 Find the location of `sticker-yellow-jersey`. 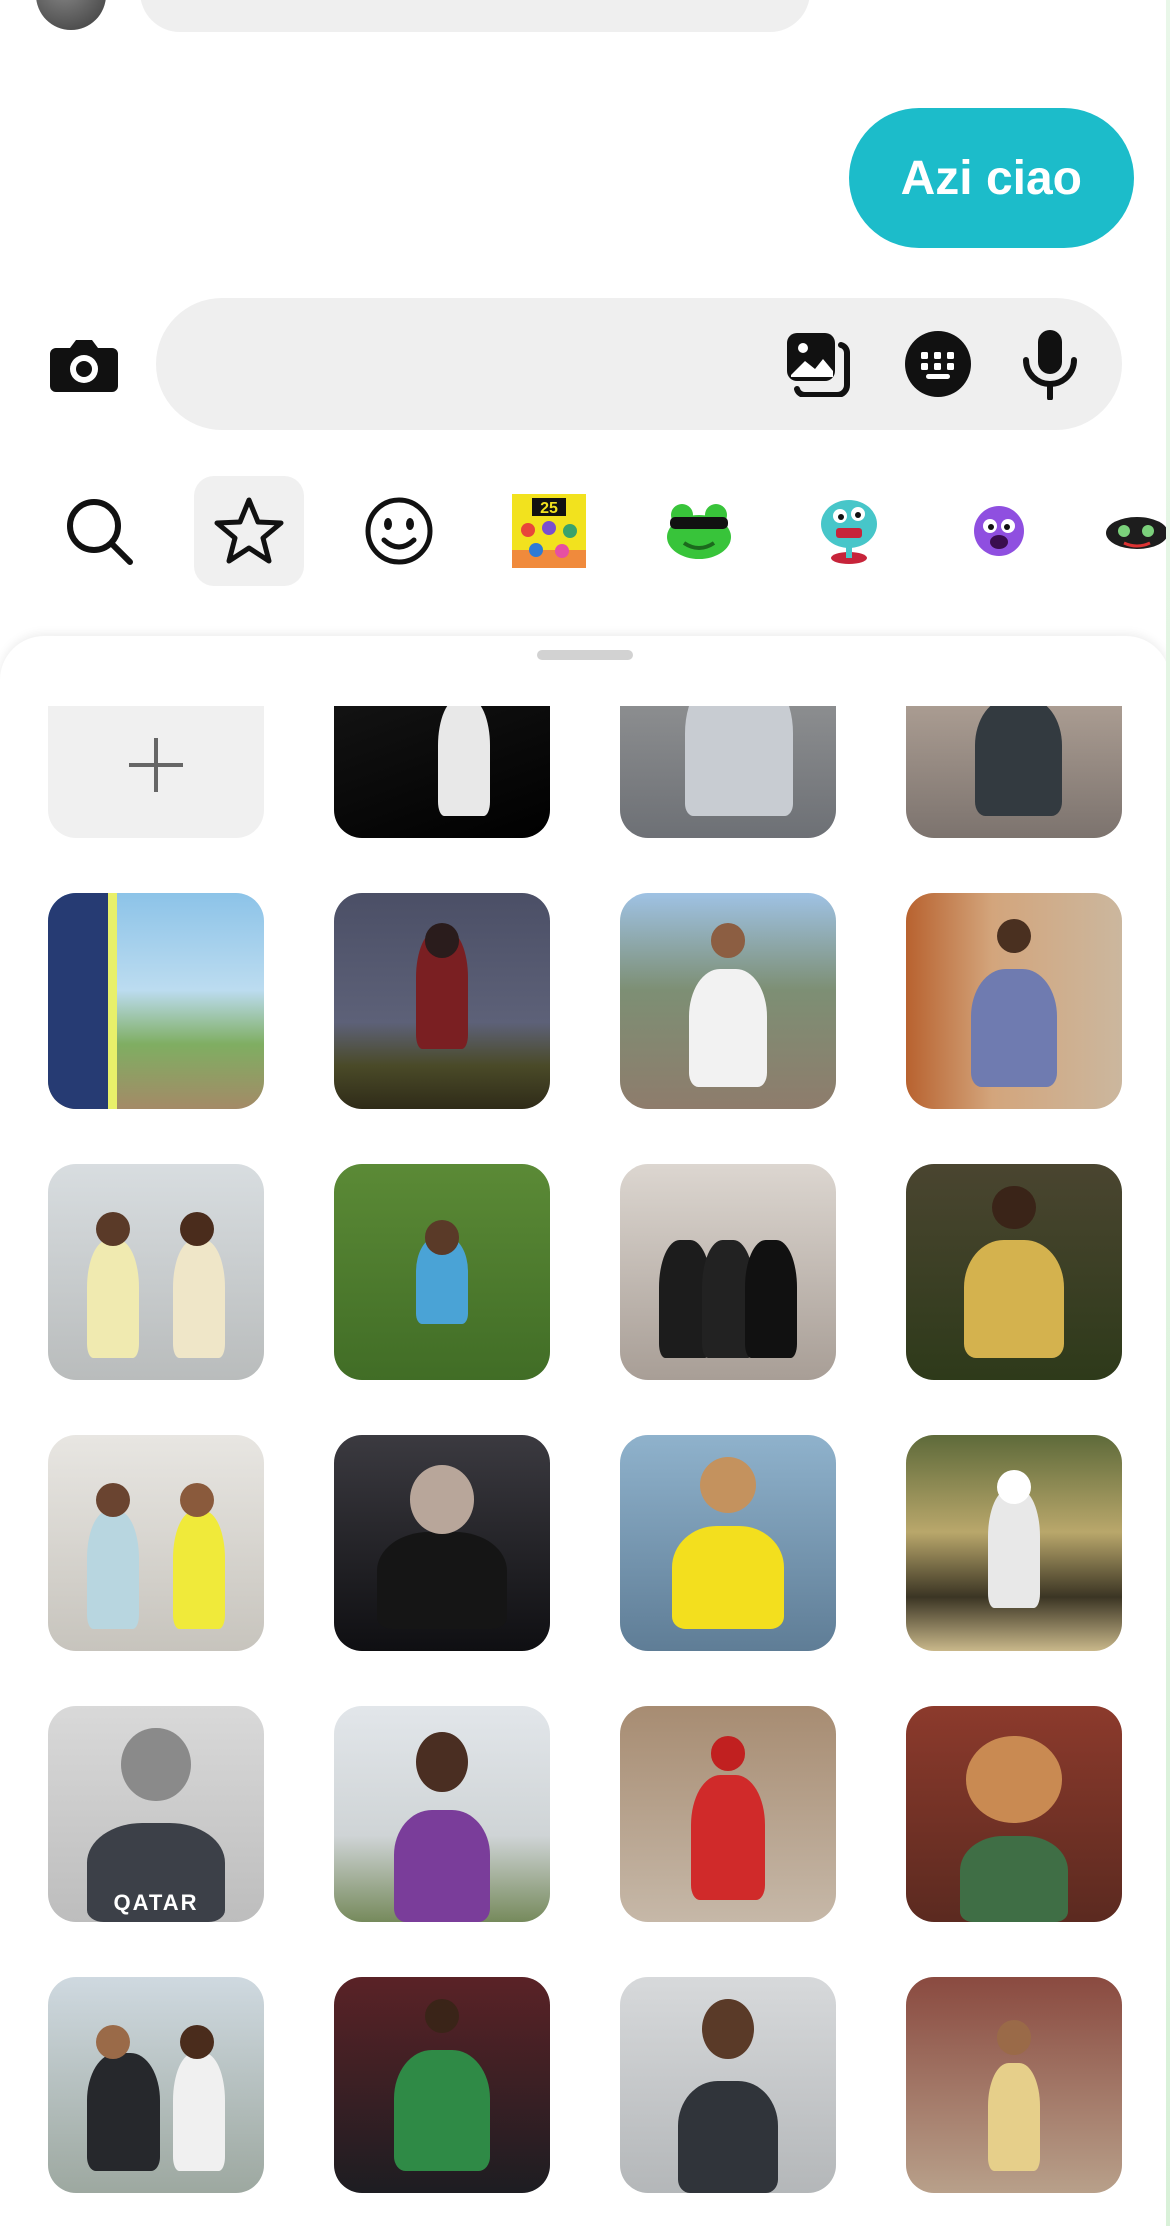

sticker-yellow-jersey is located at coordinates (1014, 1272).